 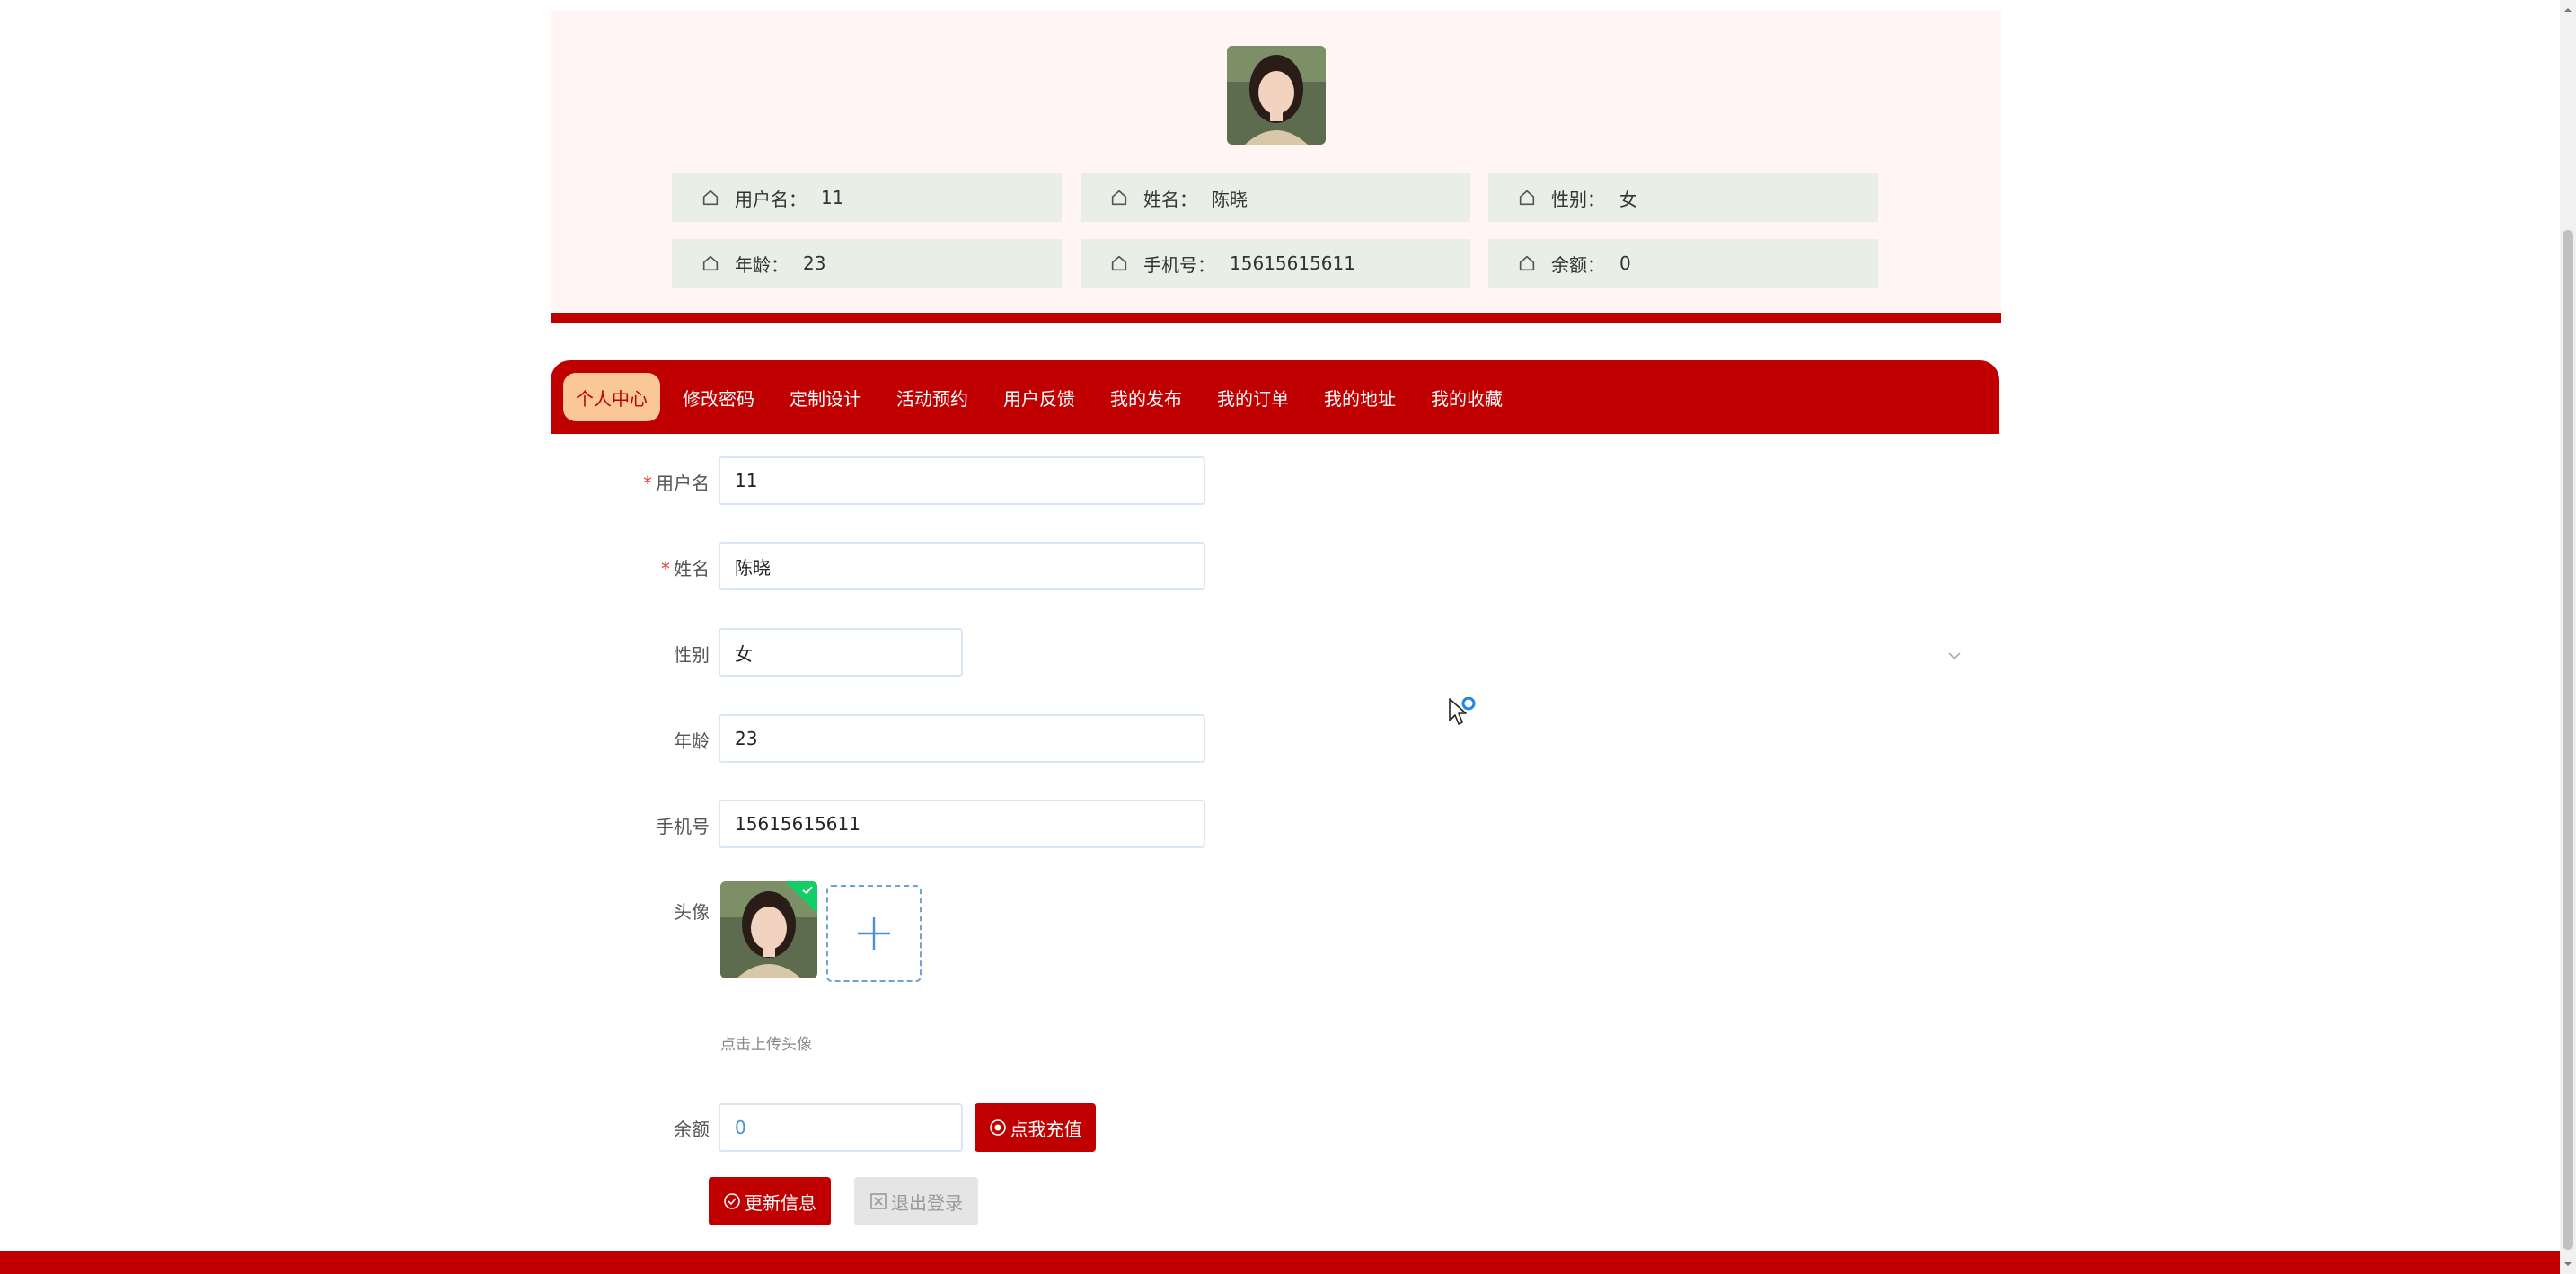 What do you see at coordinates (1276, 318) in the screenshot?
I see `profile-divider` at bounding box center [1276, 318].